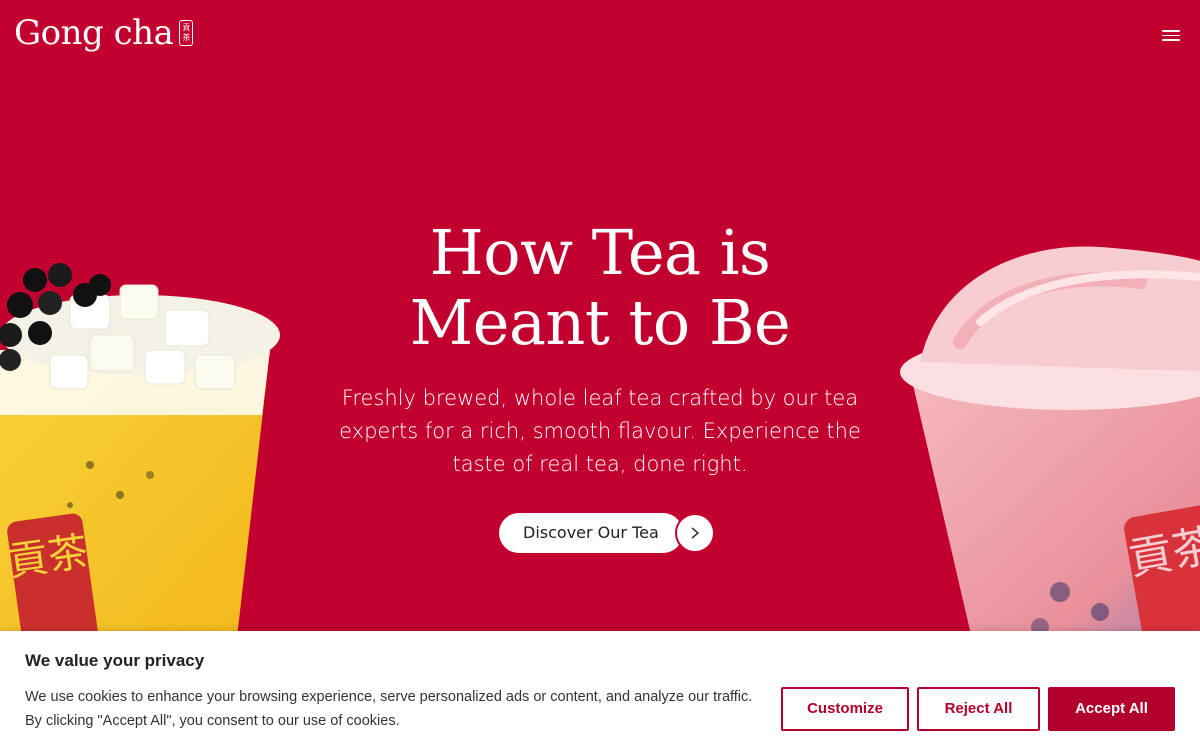 The image size is (1200, 750). Describe the element at coordinates (1111, 709) in the screenshot. I see `accept-all-button: Accept All` at that location.